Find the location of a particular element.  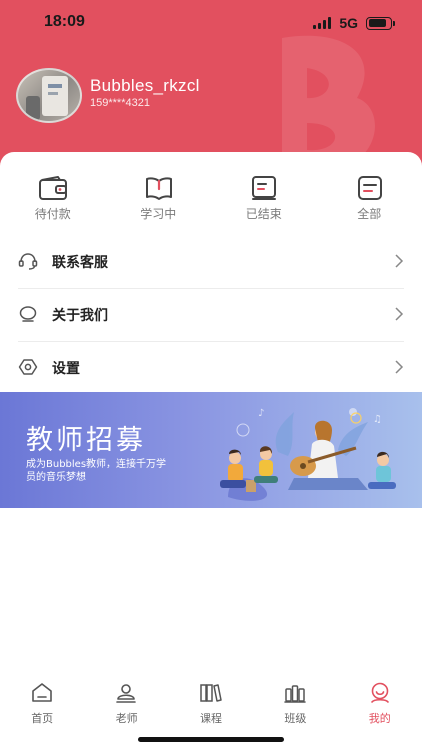

open-book-icon is located at coordinates (158, 188).